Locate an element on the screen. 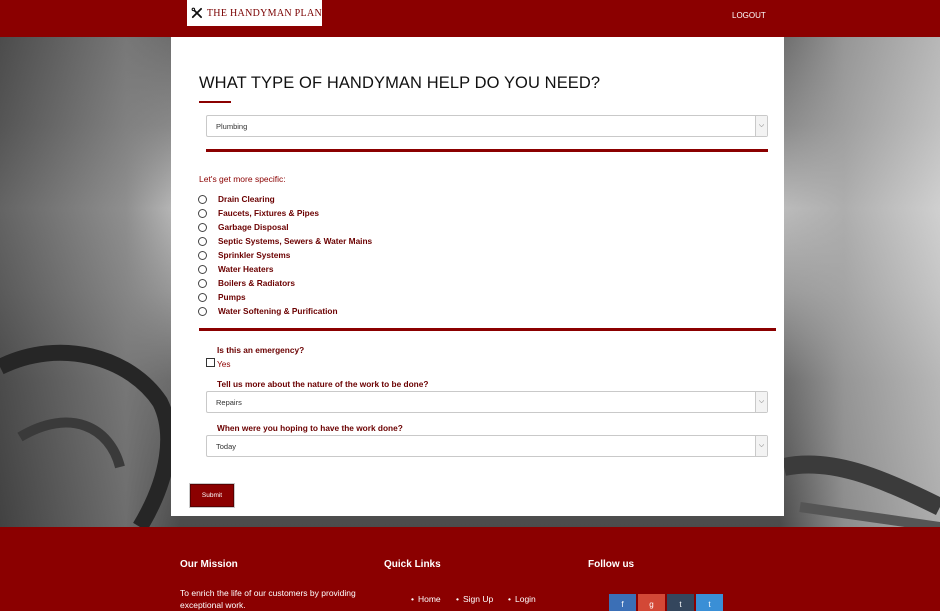  option-boilers: Boilers & Radiators is located at coordinates (246, 283).